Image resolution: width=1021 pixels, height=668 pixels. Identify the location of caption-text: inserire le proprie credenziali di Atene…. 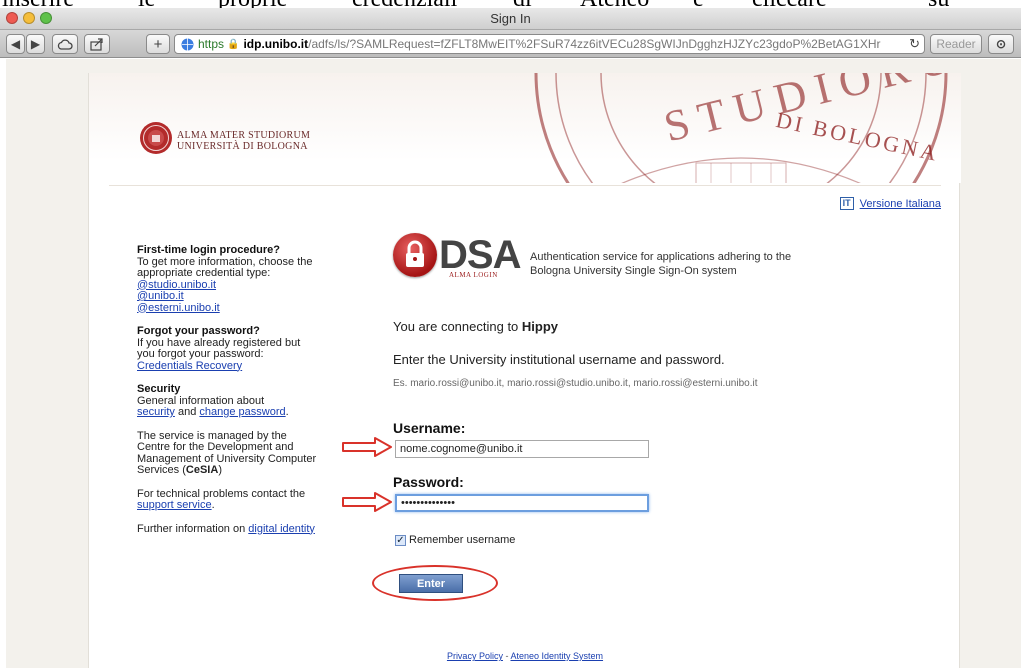
(510, 4).